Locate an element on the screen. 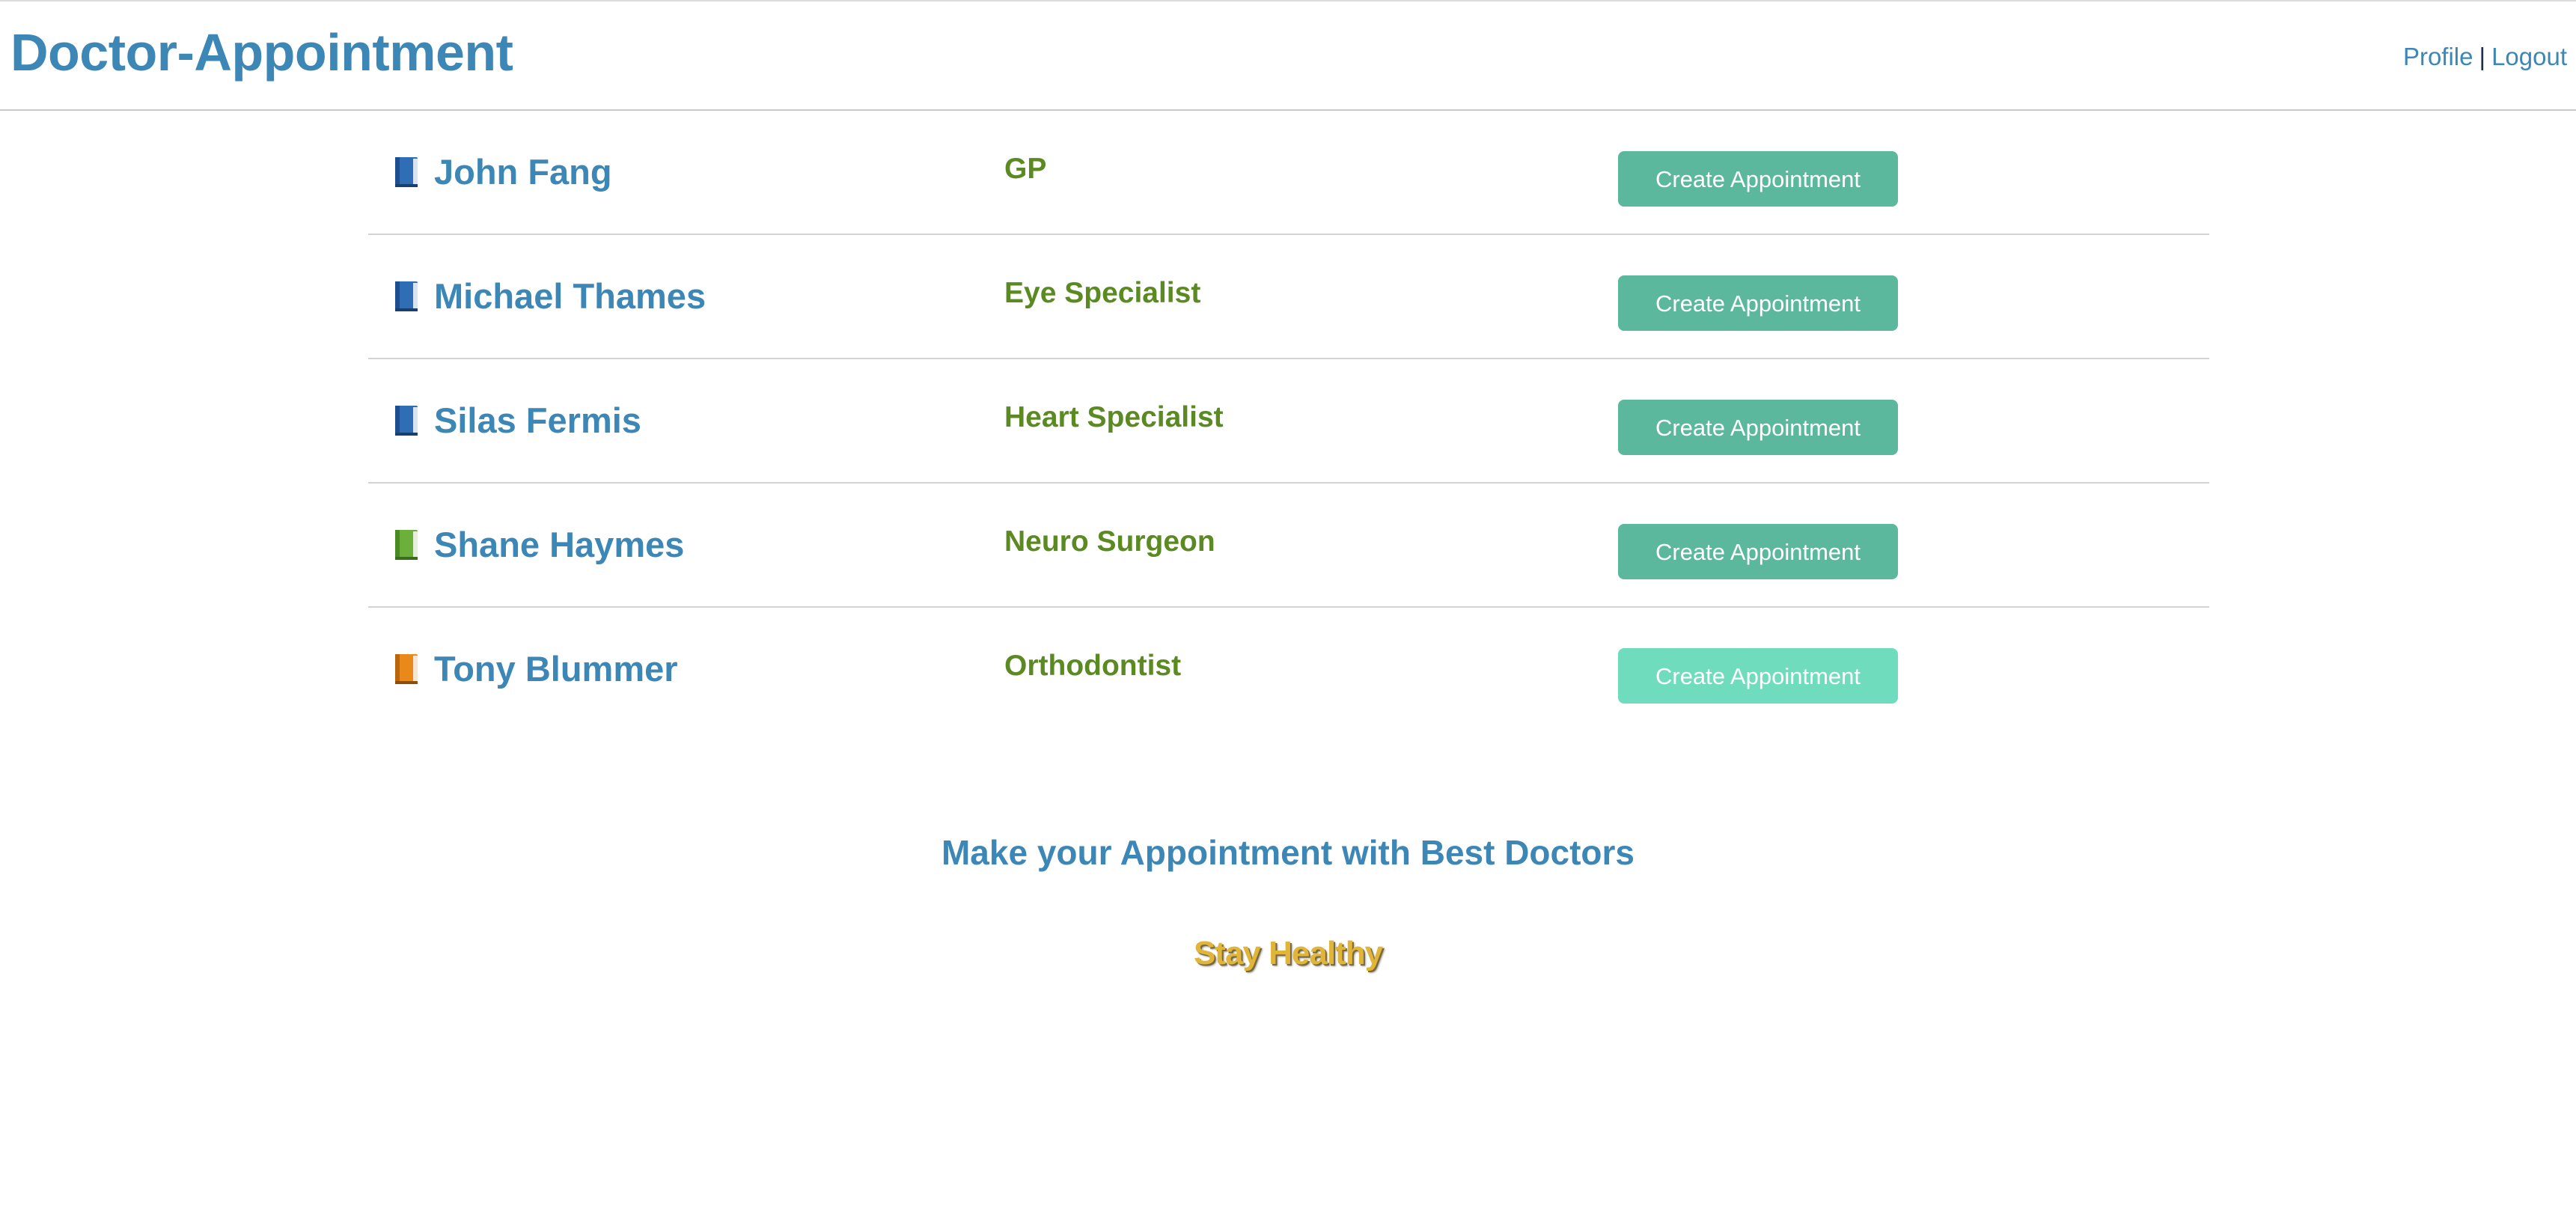 This screenshot has width=2576, height=1211. doctor-name: Shane Haymes is located at coordinates (559, 544).